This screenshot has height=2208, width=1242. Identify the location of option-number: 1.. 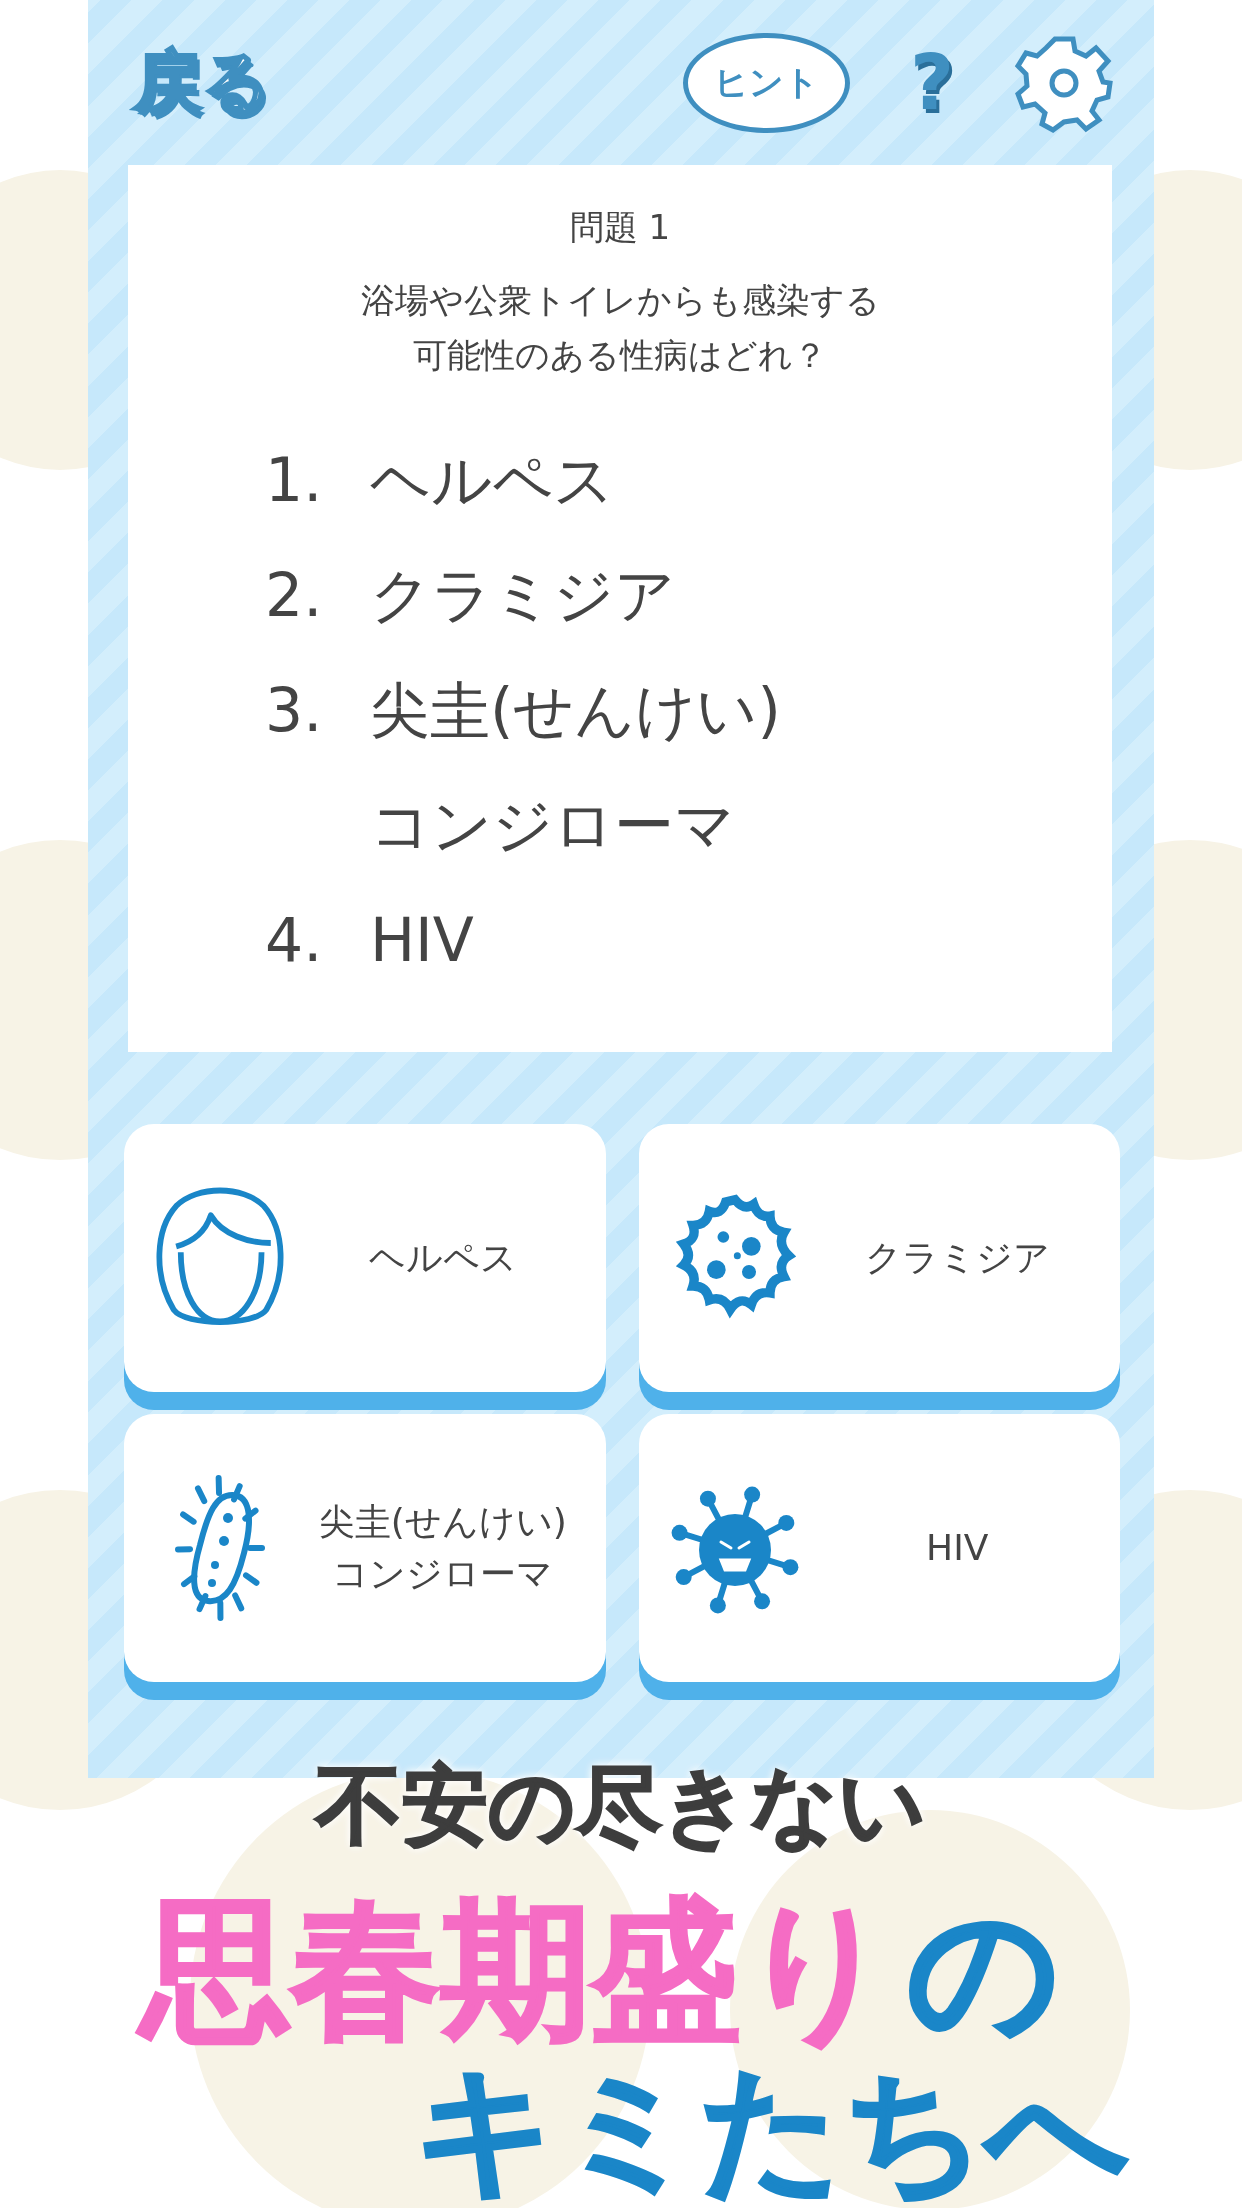
(294, 480).